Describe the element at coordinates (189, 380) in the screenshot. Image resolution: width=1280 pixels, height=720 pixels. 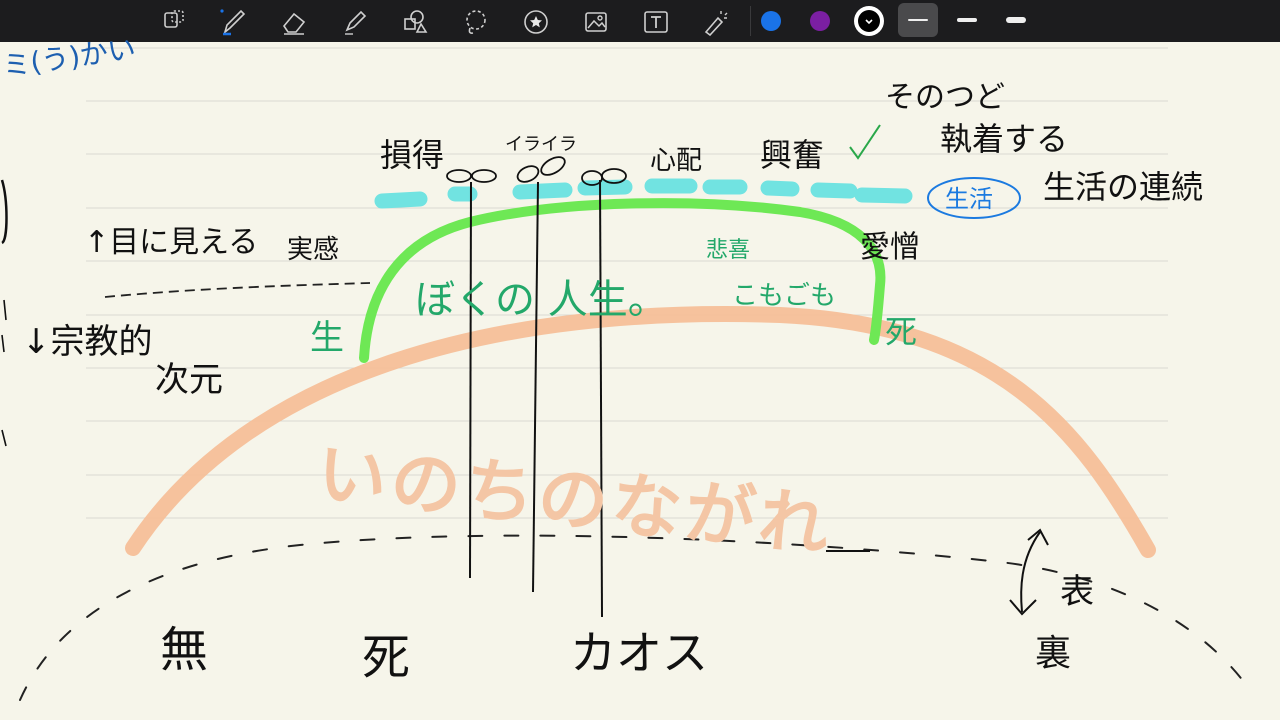
I see `note-jigen: 次元` at that location.